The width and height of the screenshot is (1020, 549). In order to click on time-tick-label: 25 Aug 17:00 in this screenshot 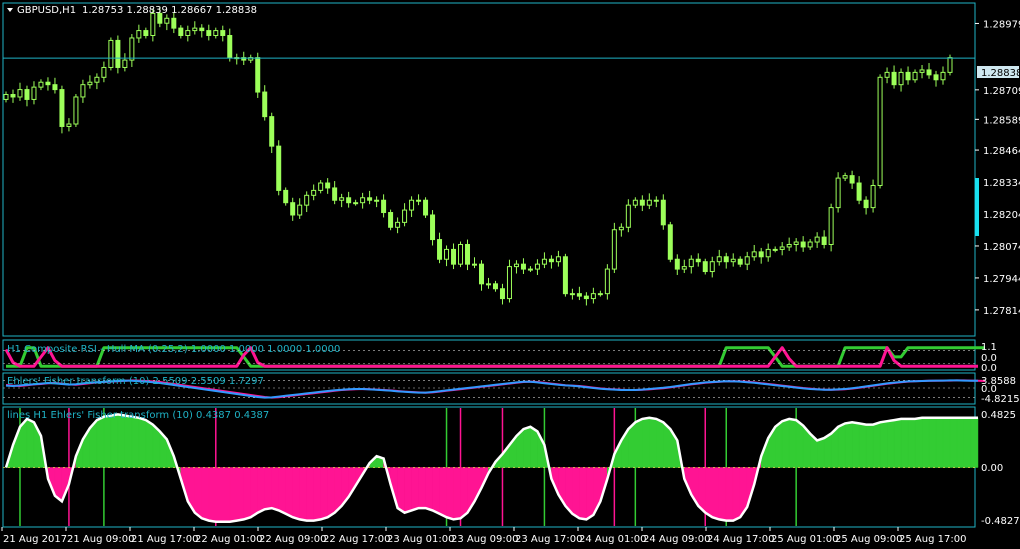, I will do `click(932, 539)`.